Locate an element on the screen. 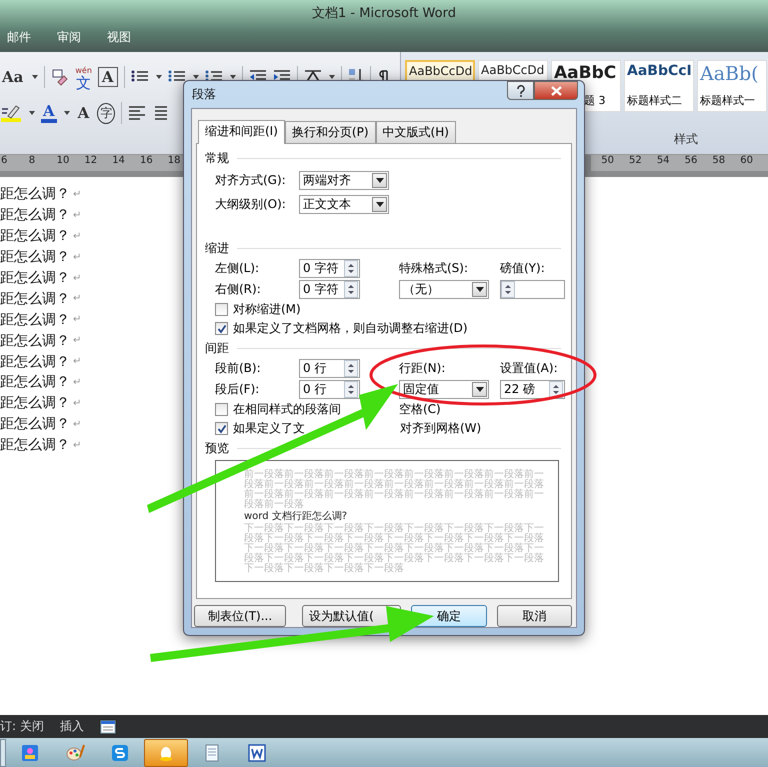 The height and width of the screenshot is (767, 768). indent-by-field is located at coordinates (532, 289).